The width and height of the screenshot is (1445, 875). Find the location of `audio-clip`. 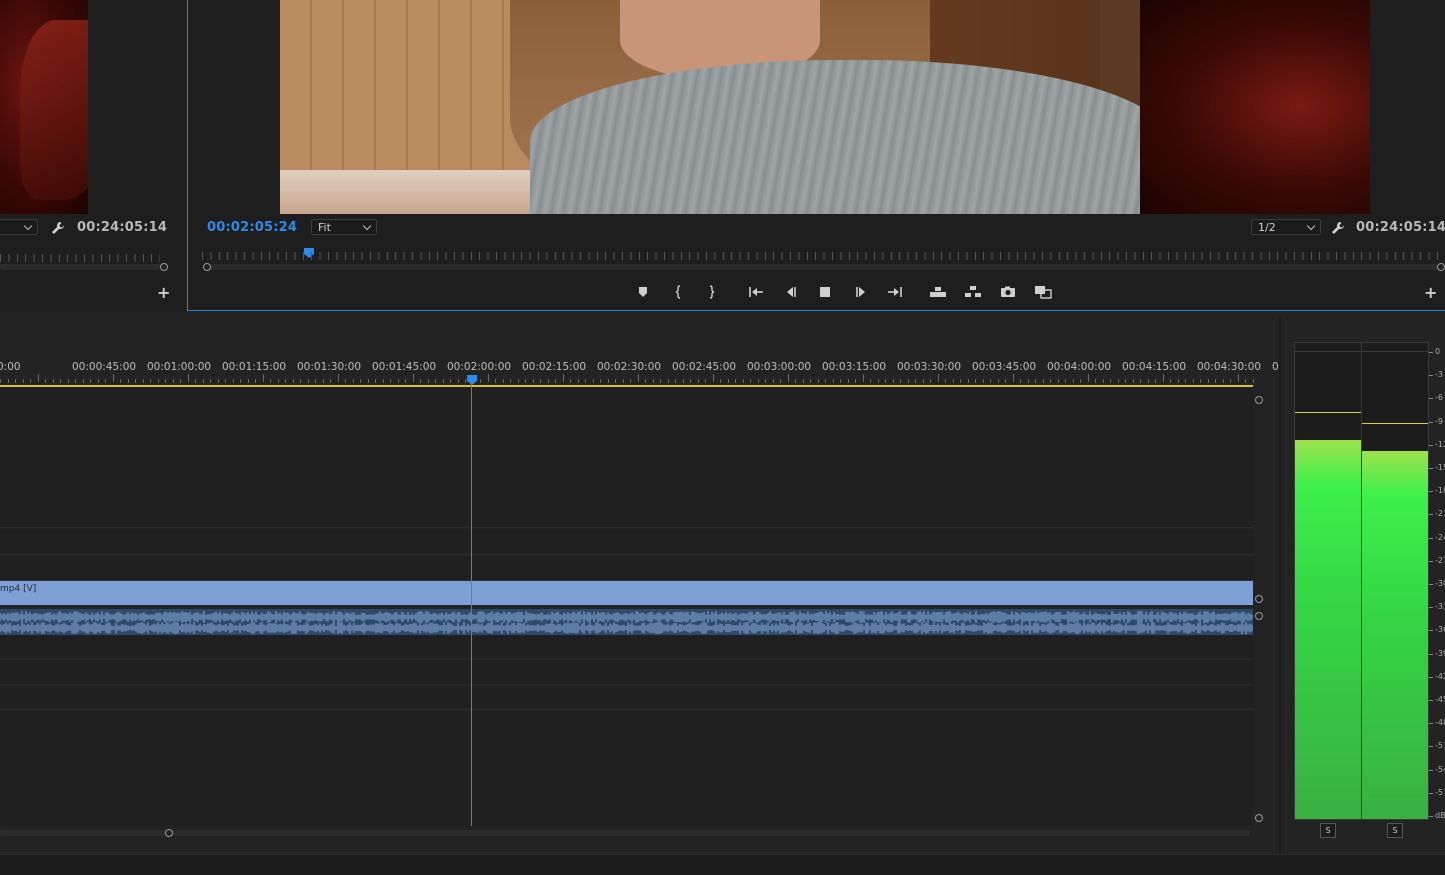

audio-clip is located at coordinates (626, 622).